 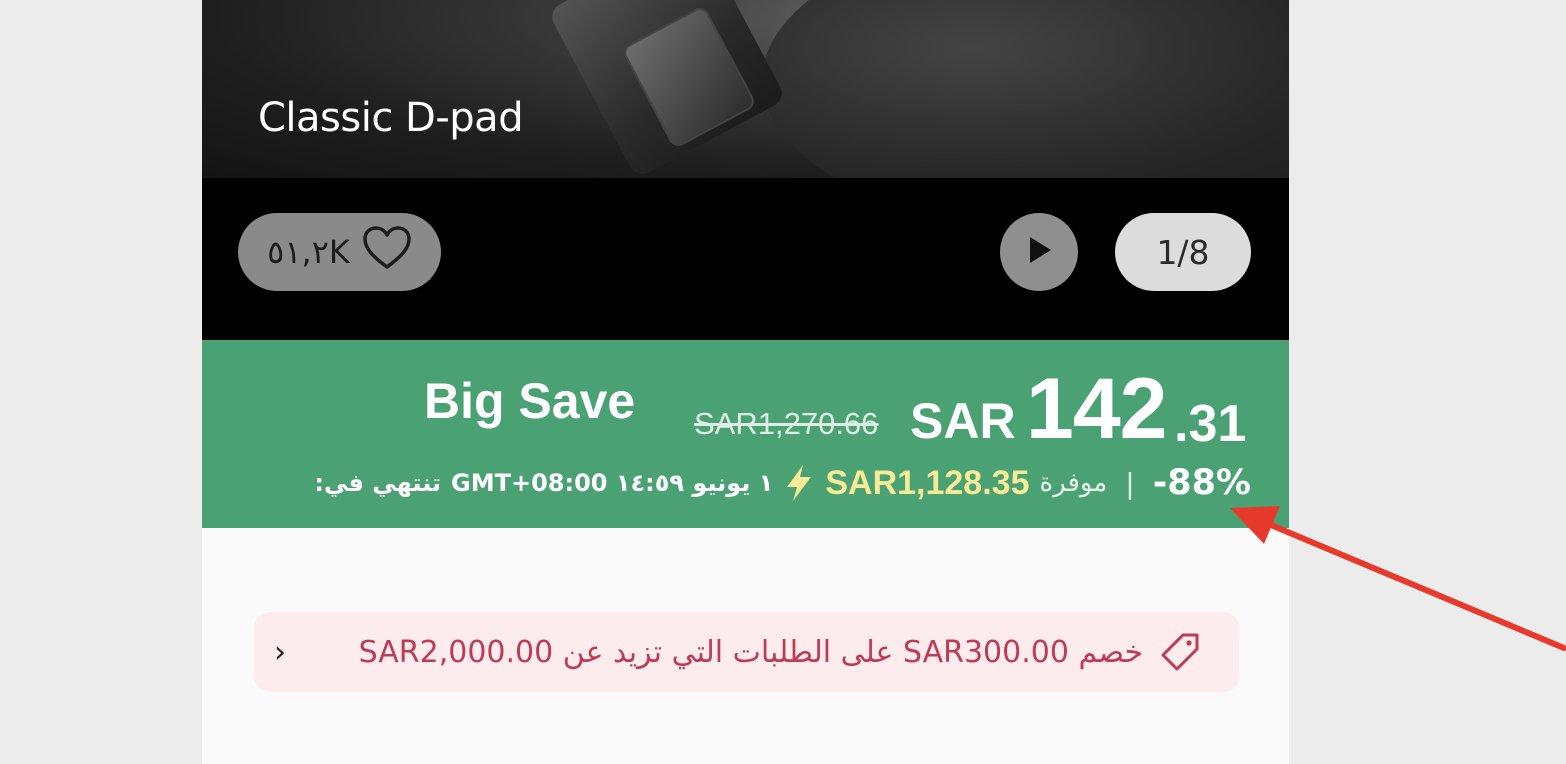 I want to click on saved-amount: SAR1,128.35, so click(x=927, y=482).